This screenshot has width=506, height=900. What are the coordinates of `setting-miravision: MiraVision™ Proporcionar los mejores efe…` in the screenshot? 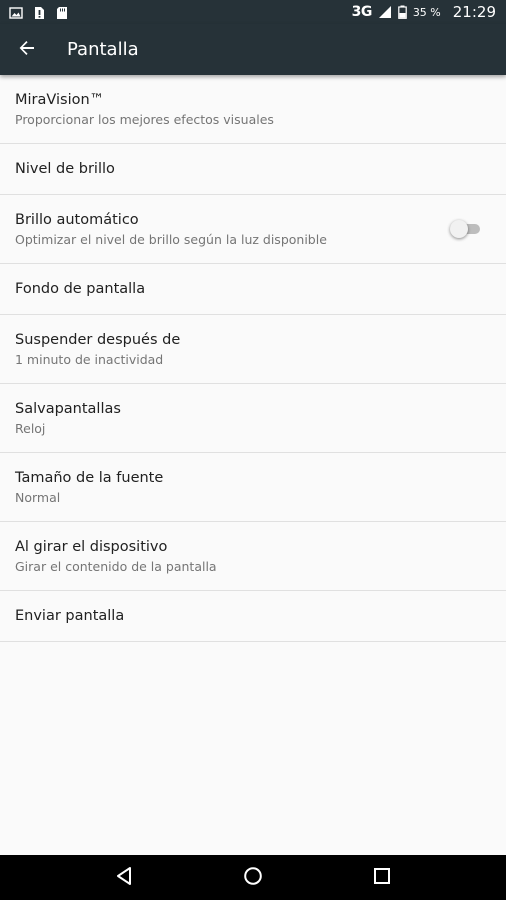 It's located at (253, 109).